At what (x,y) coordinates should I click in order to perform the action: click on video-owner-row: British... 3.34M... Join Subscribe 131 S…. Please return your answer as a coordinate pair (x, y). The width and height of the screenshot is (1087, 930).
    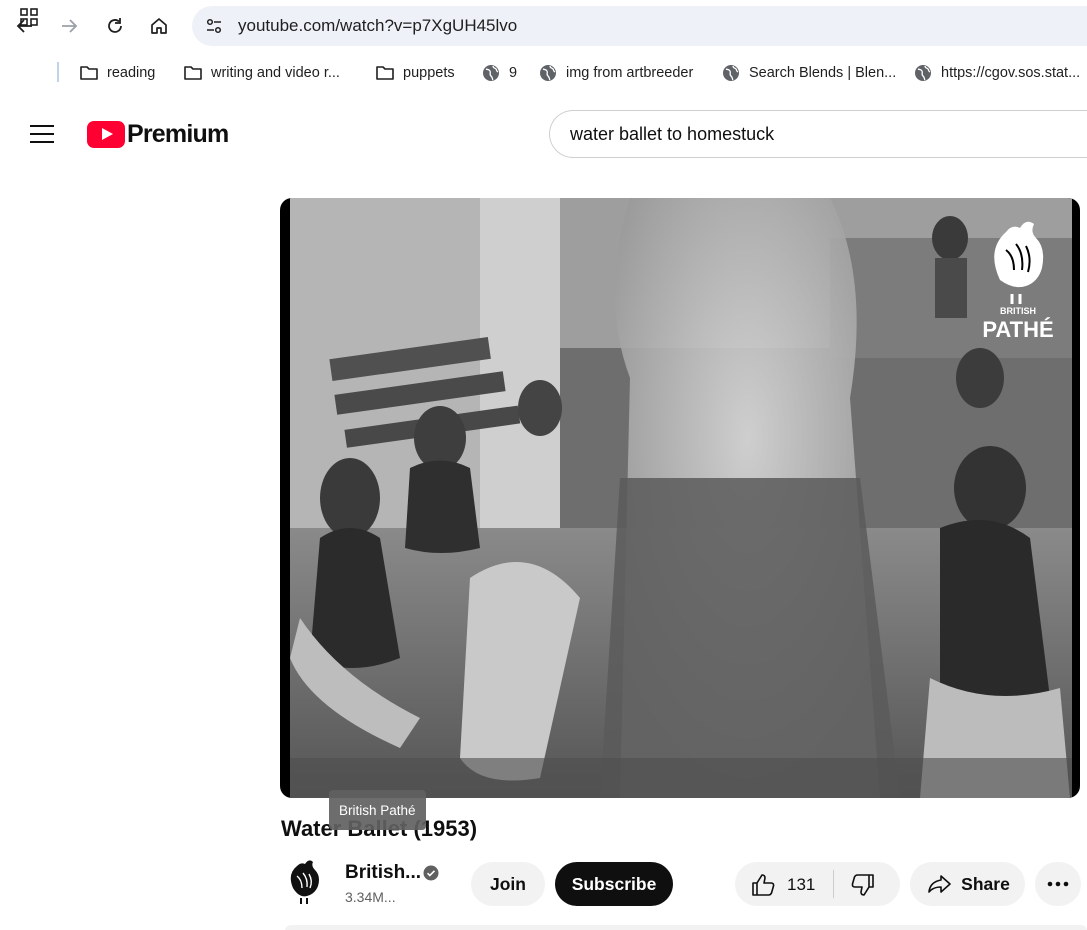
    Looking at the image, I should click on (684, 885).